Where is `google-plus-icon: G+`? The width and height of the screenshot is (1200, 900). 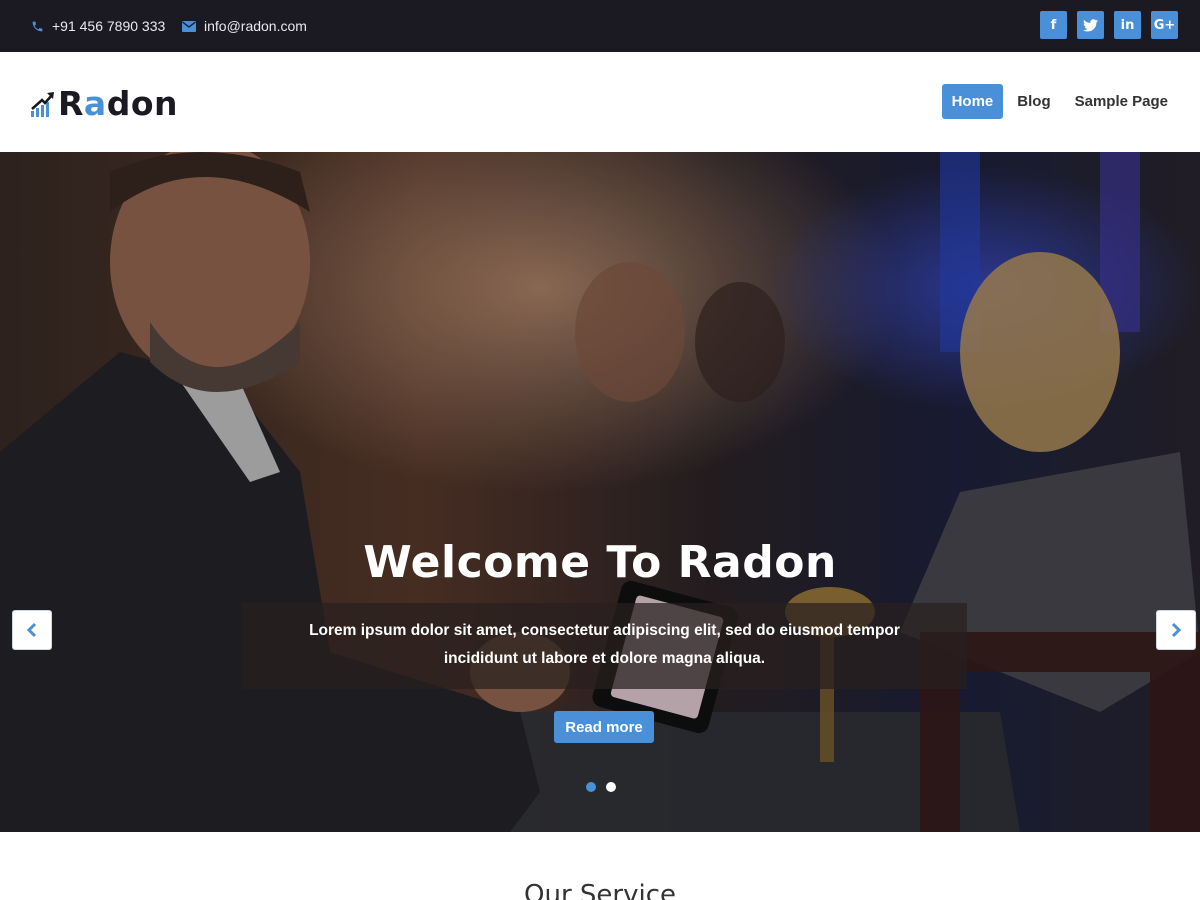
google-plus-icon: G+ is located at coordinates (1164, 25).